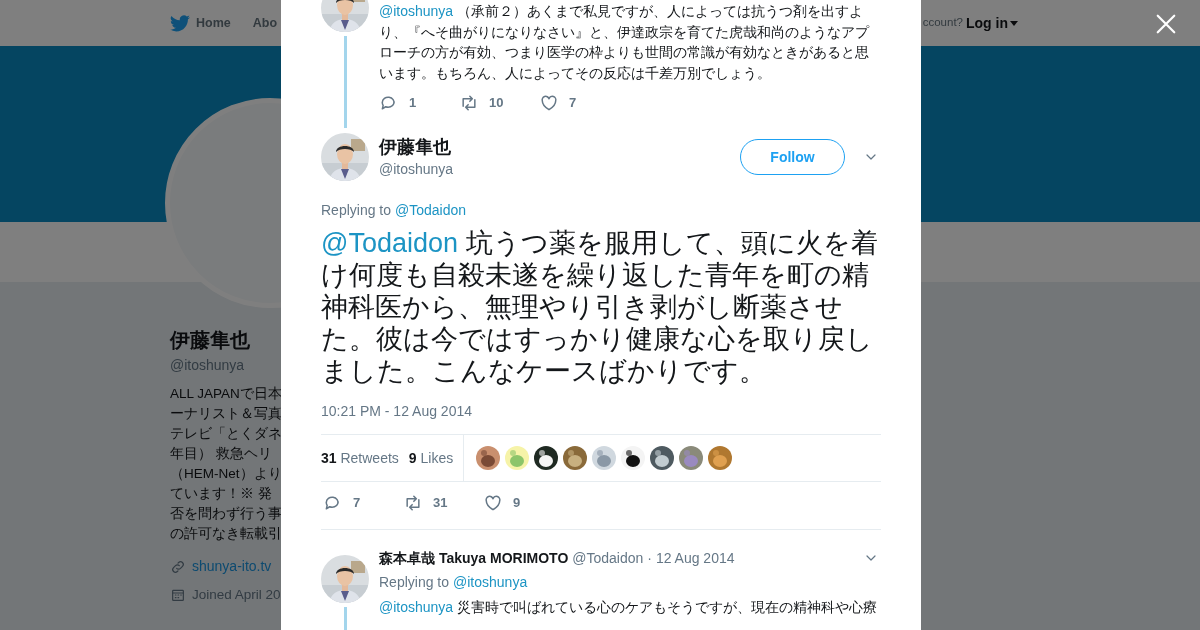 This screenshot has width=1200, height=630. What do you see at coordinates (440, 503) in the screenshot?
I see `action-count: 31` at bounding box center [440, 503].